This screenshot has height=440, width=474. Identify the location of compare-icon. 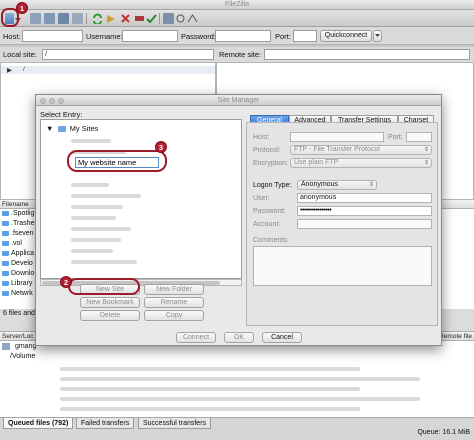
(180, 18).